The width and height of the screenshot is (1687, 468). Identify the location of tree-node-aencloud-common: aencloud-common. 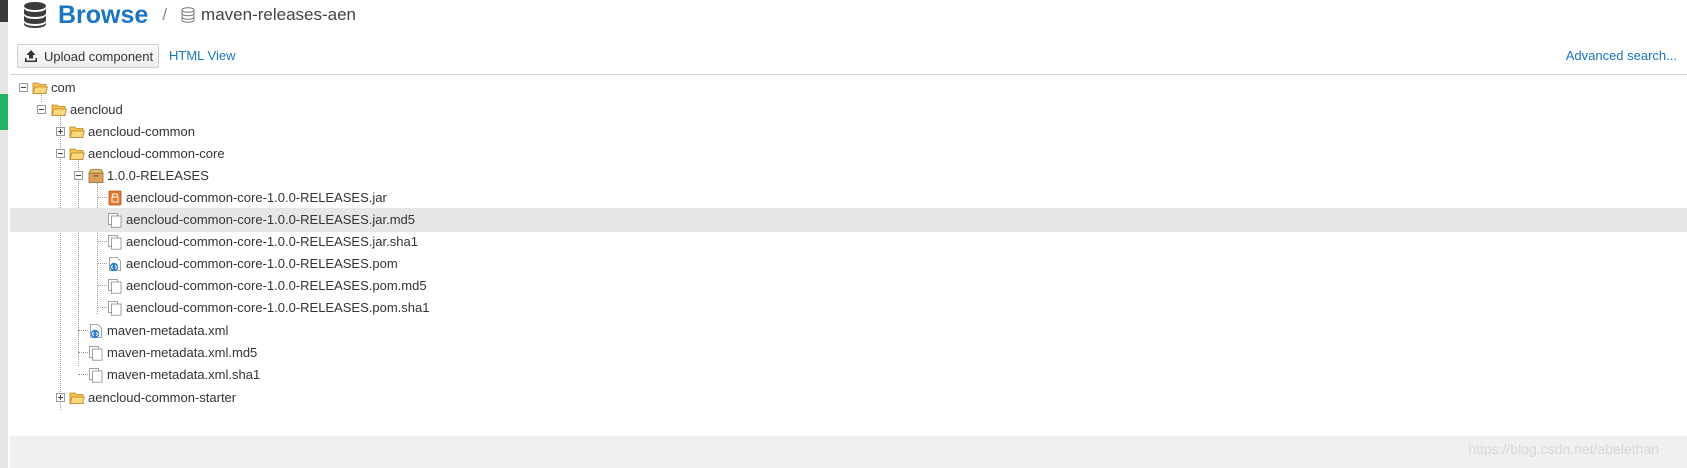
(848, 132).